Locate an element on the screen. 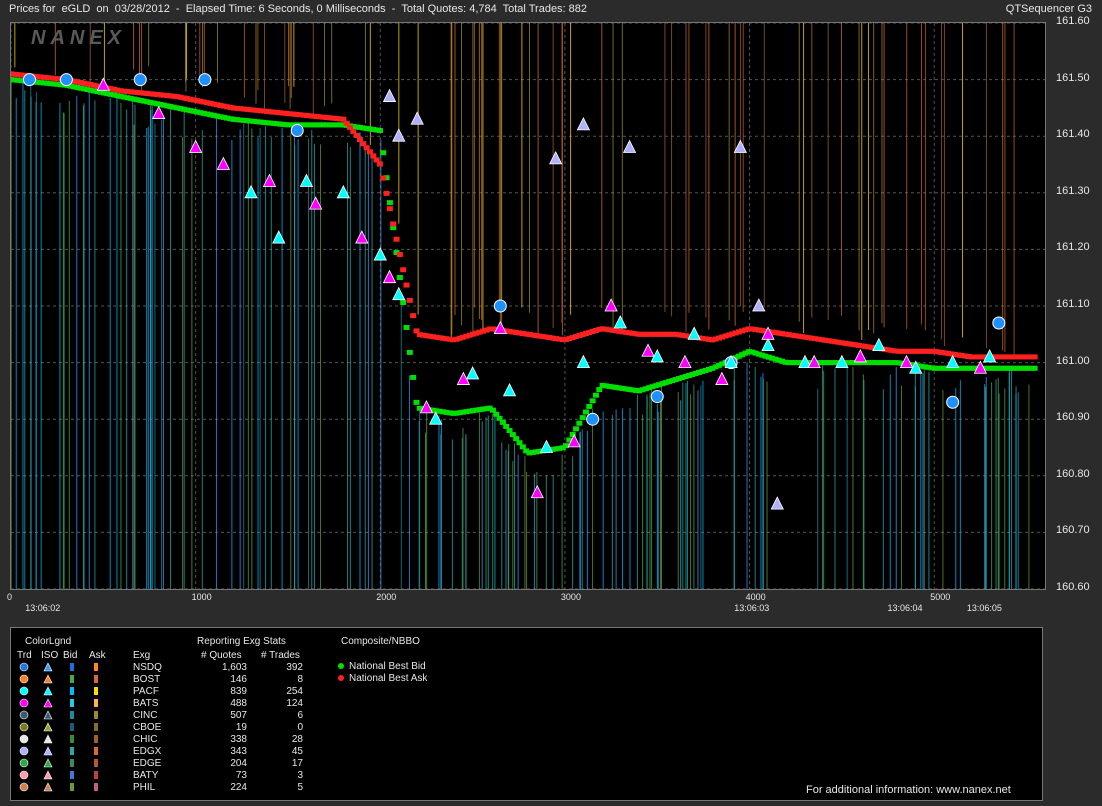 The height and width of the screenshot is (806, 1102). legend-row: NSDQ 1,603 392 is located at coordinates (161, 668).